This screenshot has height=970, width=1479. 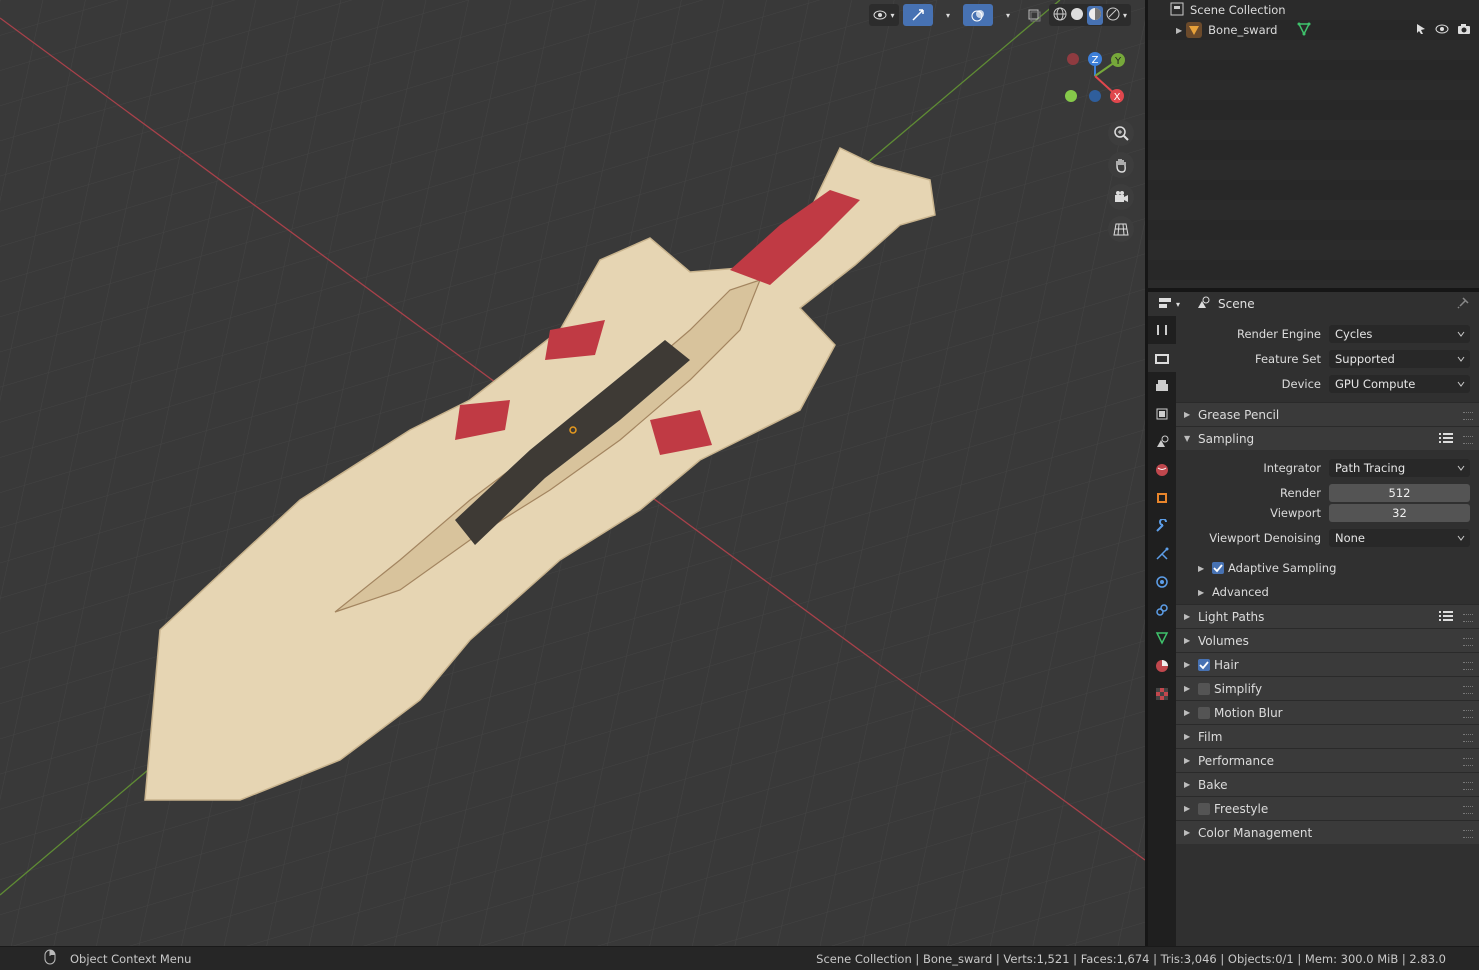 I want to click on hair-checkbox, so click(x=1204, y=664).